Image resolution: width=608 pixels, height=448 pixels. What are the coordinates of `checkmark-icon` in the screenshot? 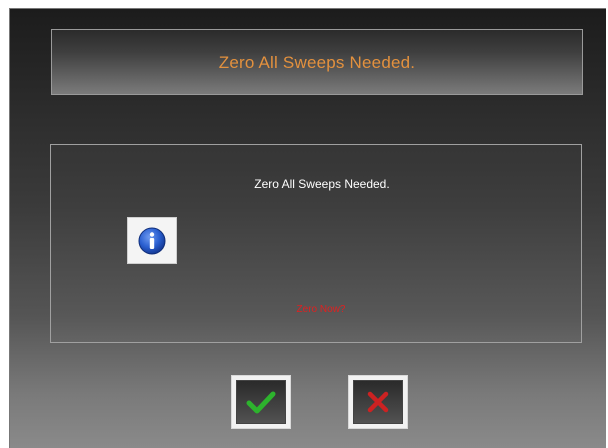 It's located at (261, 402).